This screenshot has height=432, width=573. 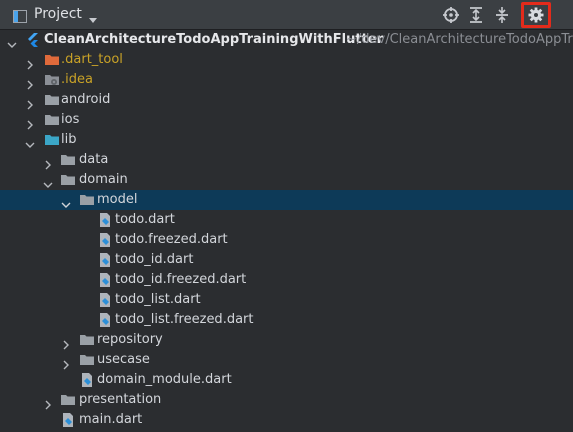 What do you see at coordinates (58, 14) in the screenshot?
I see `project-view-title: Project` at bounding box center [58, 14].